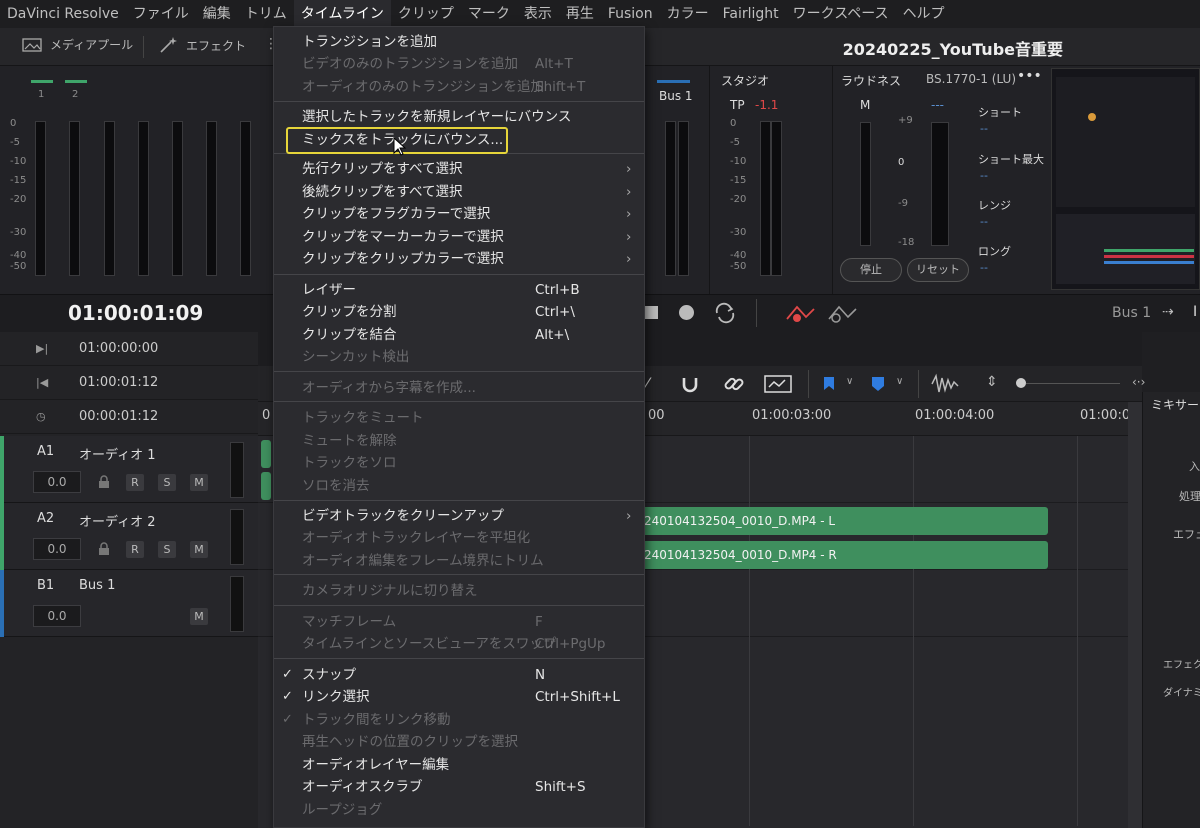  I want to click on vertical-zoom-icon: ⇕, so click(992, 382).